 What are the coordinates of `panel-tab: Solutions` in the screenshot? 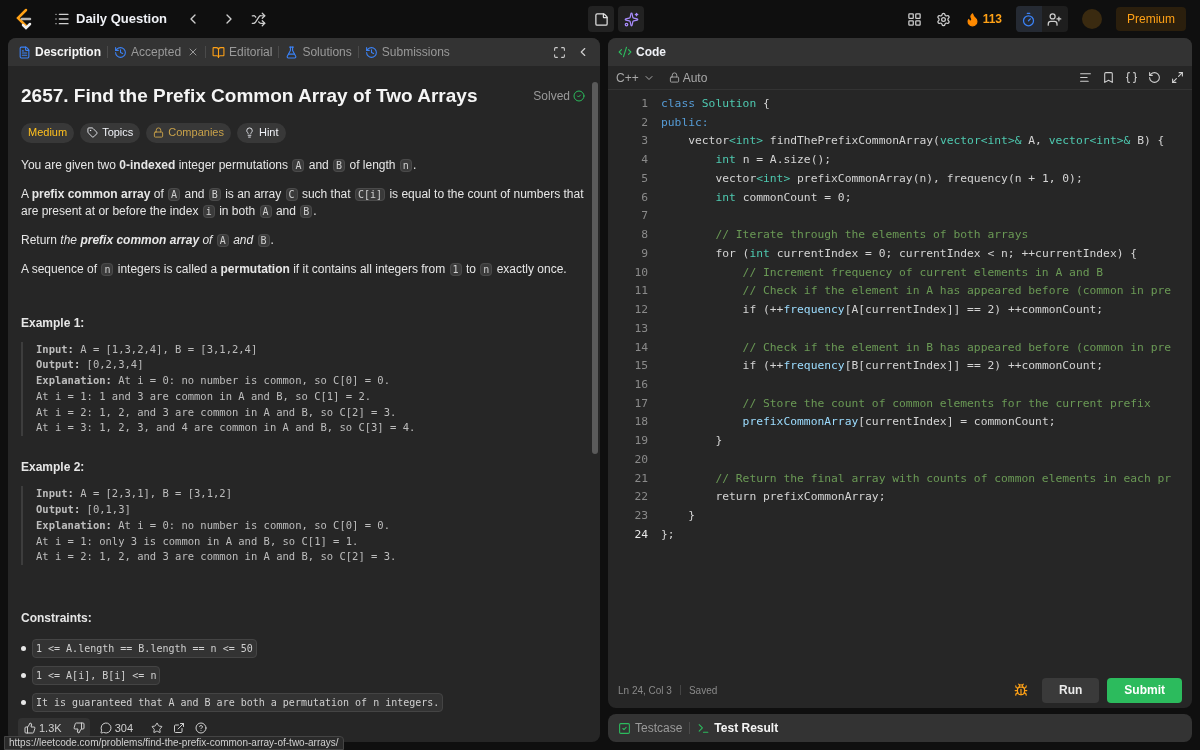 It's located at (318, 52).